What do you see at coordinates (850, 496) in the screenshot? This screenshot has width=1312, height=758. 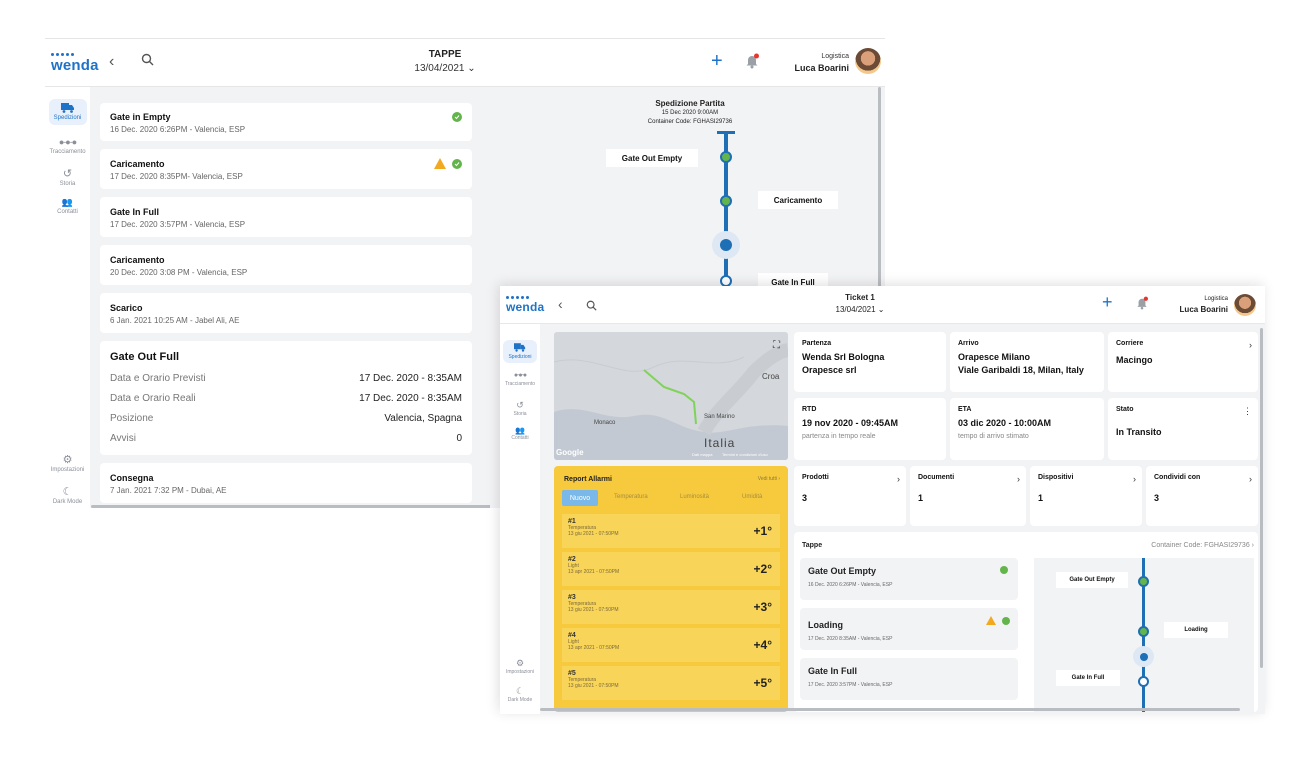 I see `prodotti-card: Prodotti 3 ›` at bounding box center [850, 496].